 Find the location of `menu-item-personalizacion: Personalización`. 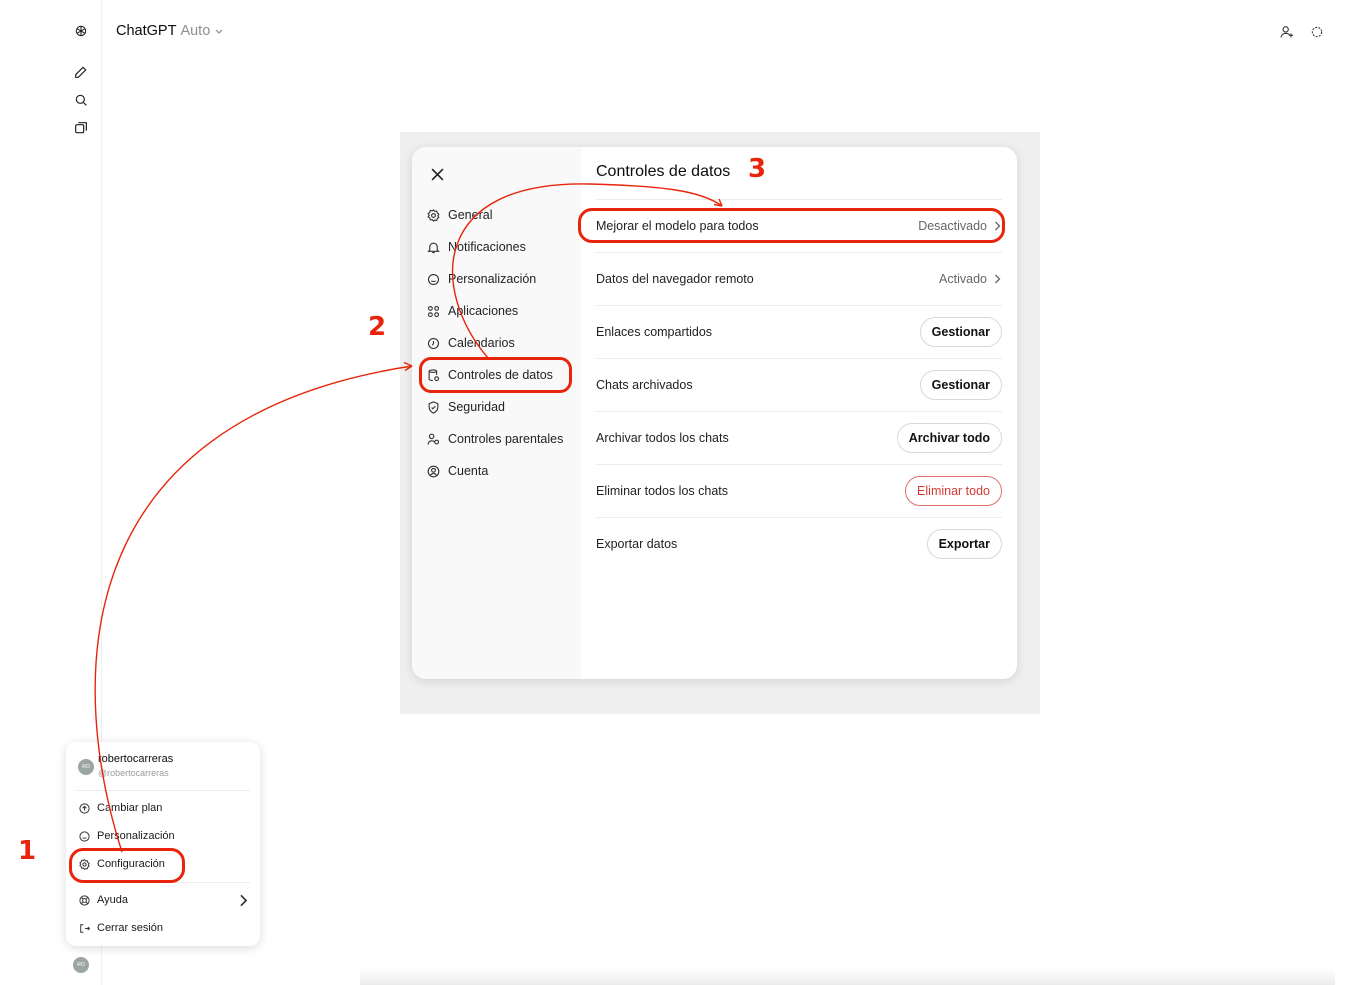

menu-item-personalizacion: Personalización is located at coordinates (164, 836).